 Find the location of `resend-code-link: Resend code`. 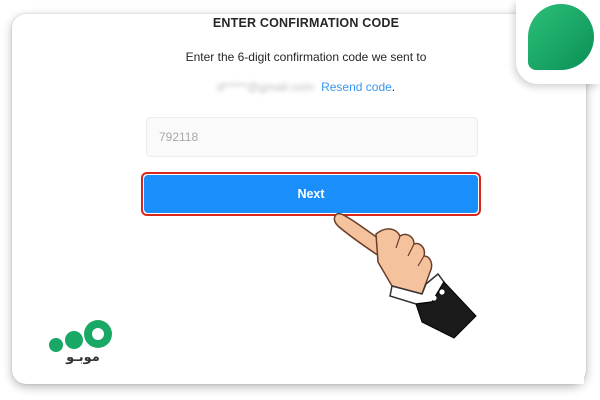

resend-code-link: Resend code is located at coordinates (356, 87).